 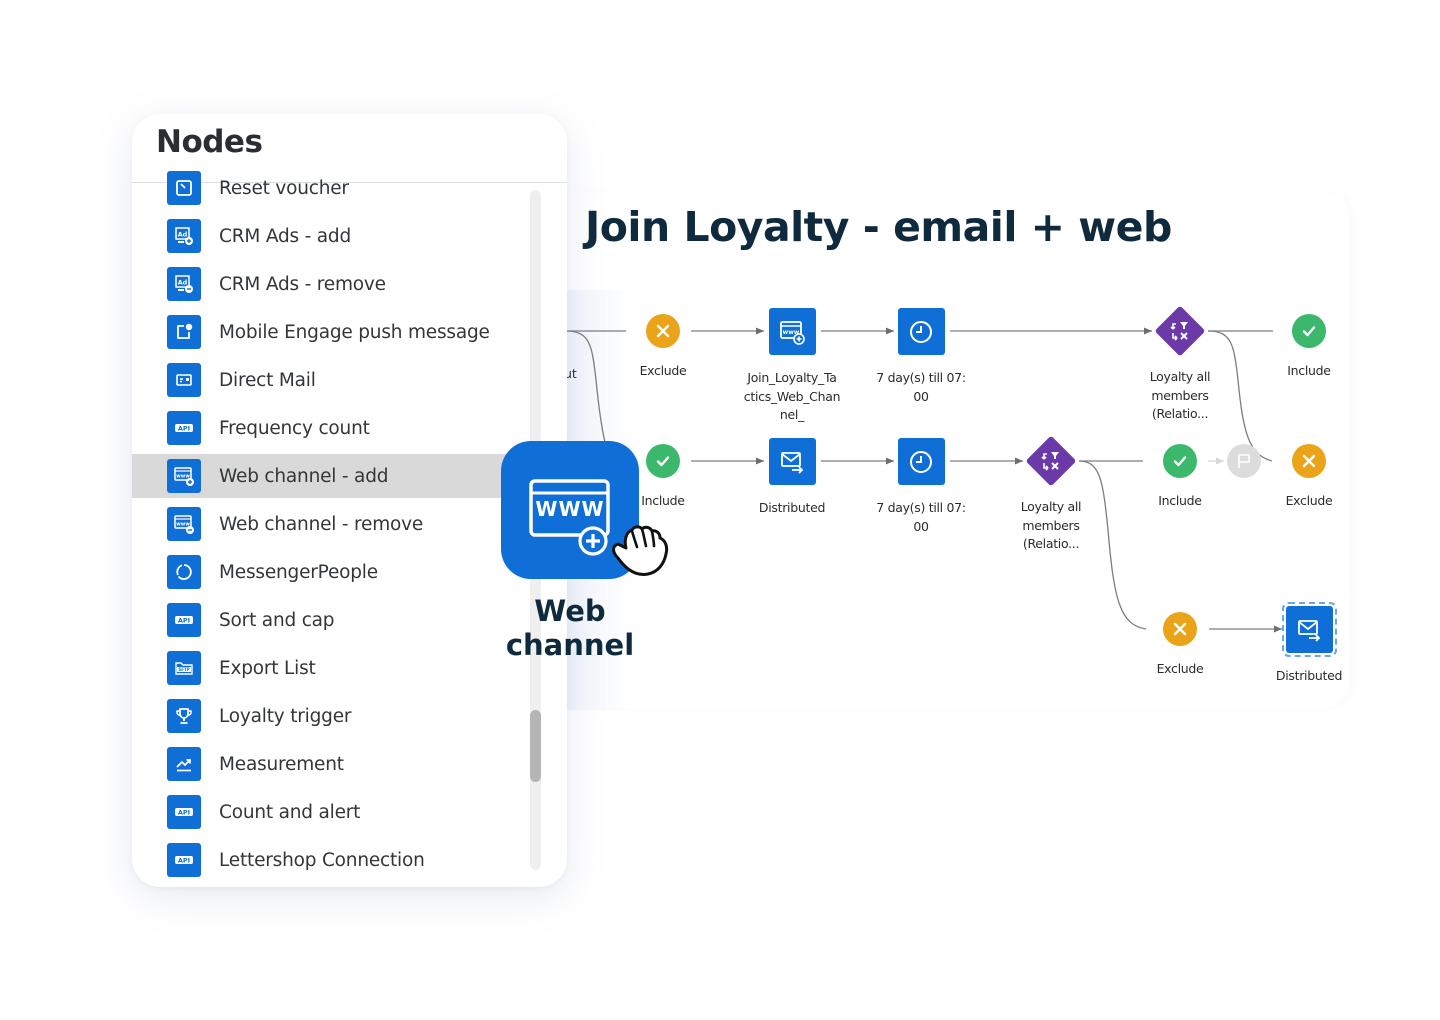 I want to click on node-exclude-top: Exclude, so click(x=663, y=347).